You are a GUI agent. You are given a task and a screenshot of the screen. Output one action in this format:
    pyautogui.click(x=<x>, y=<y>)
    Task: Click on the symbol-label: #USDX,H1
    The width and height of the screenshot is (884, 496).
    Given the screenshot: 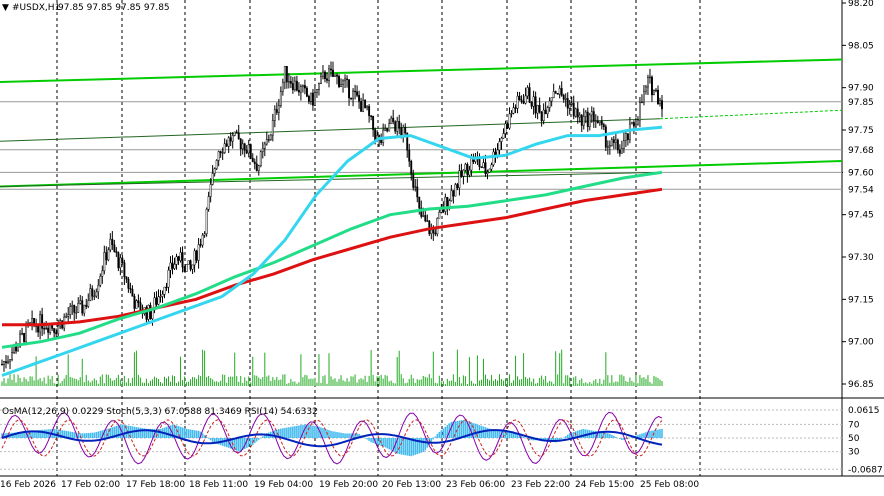 What is the action you would take?
    pyautogui.click(x=36, y=8)
    